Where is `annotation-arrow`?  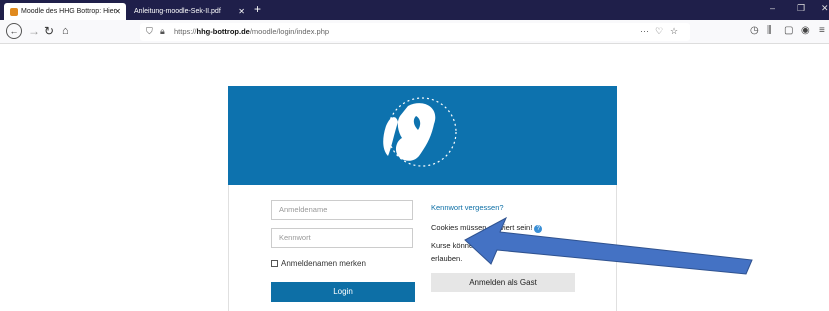
annotation-arrow is located at coordinates (608, 245).